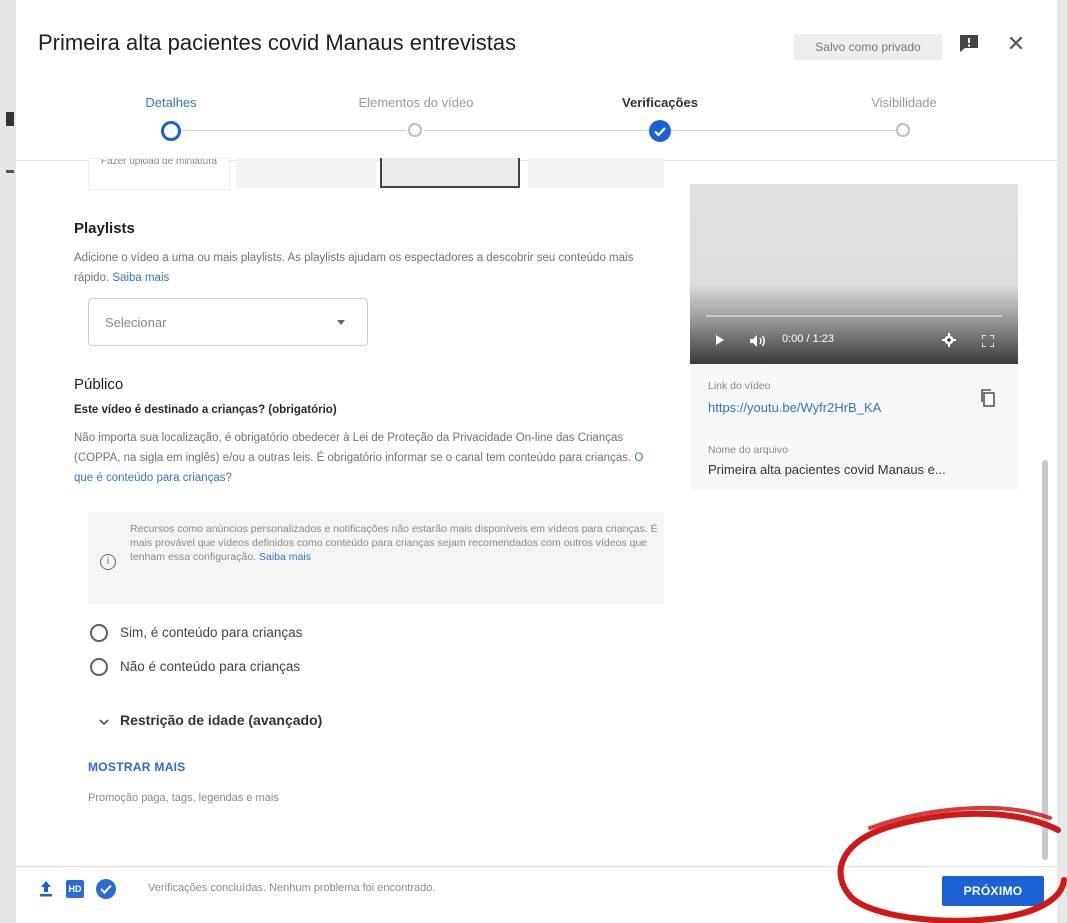 This screenshot has height=923, width=1067. What do you see at coordinates (904, 102) in the screenshot?
I see `step-label: Visibilidade` at bounding box center [904, 102].